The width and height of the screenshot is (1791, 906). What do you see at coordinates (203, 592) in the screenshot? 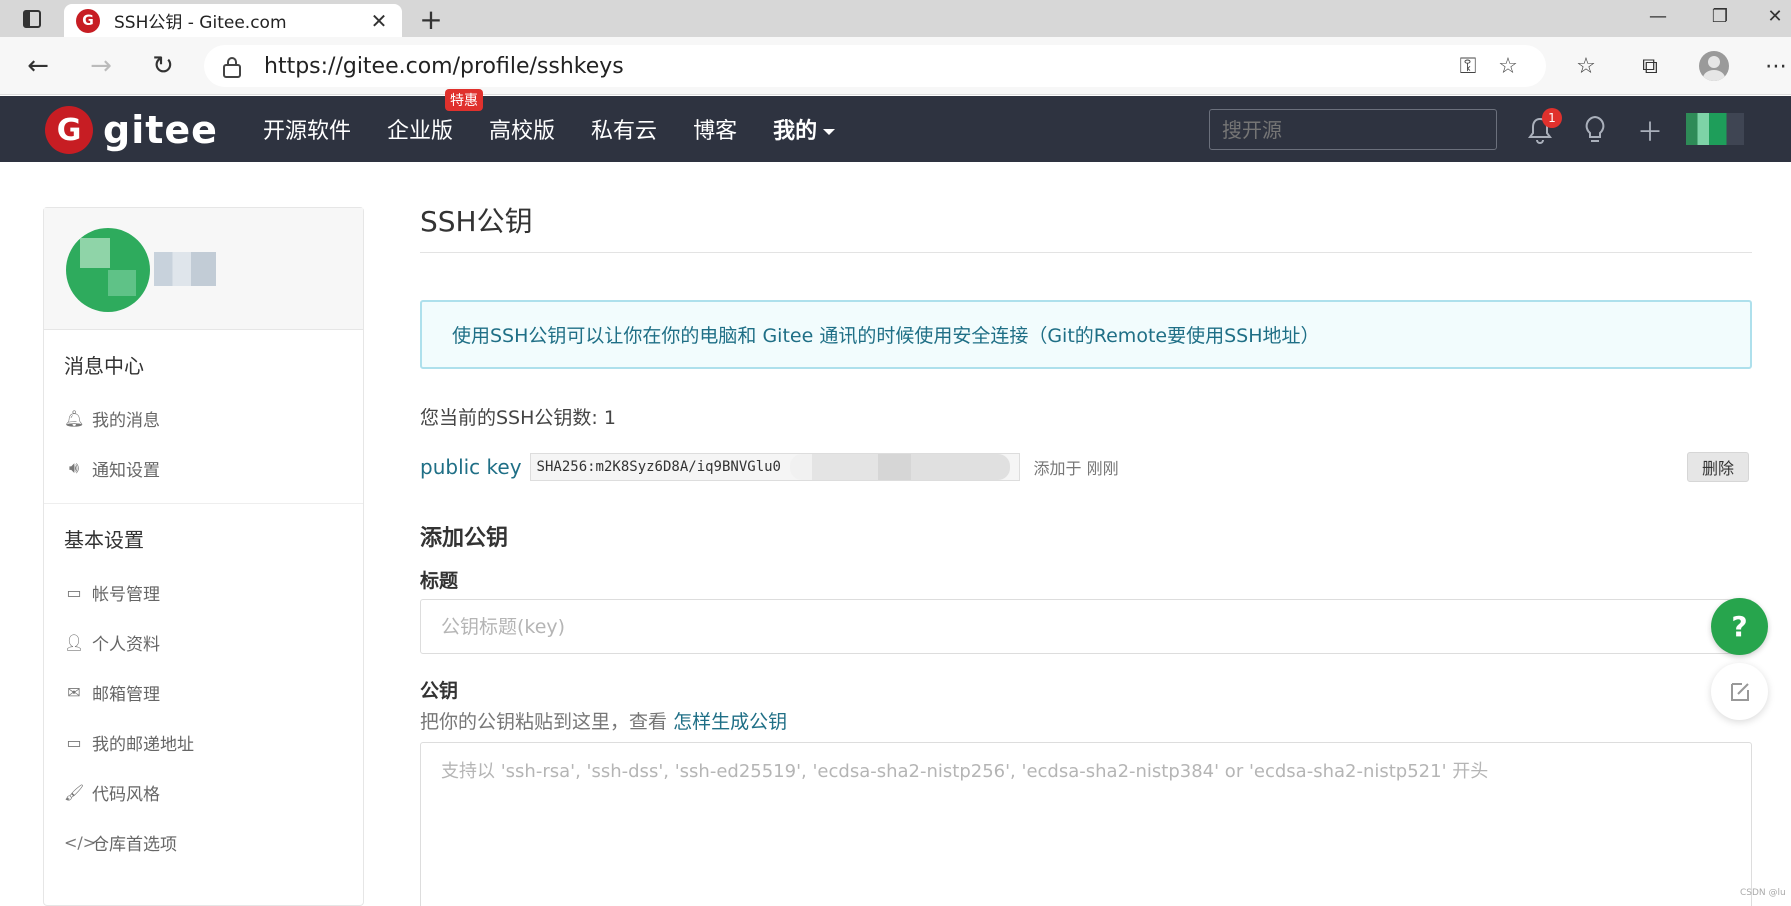
I see `sidebar-item-account: ▭ 帐号管理` at bounding box center [203, 592].